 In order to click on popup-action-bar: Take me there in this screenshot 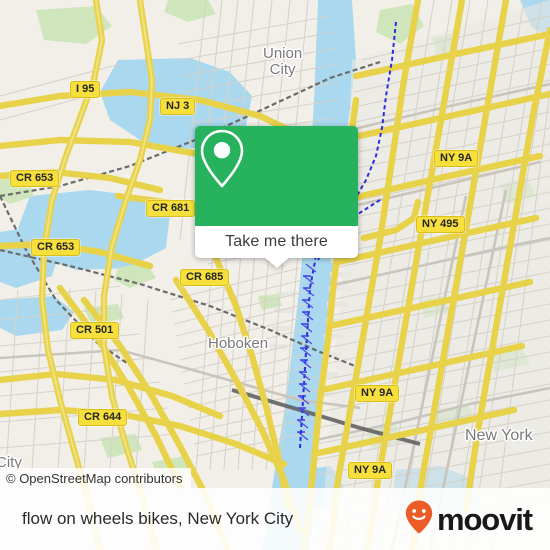, I will do `click(276, 242)`.